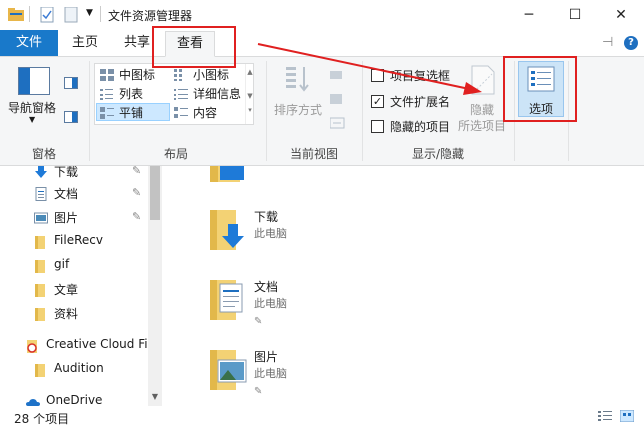 Image resolution: width=644 pixels, height=428 pixels. Describe the element at coordinates (266, 357) in the screenshot. I see `item-name: 图片` at that location.